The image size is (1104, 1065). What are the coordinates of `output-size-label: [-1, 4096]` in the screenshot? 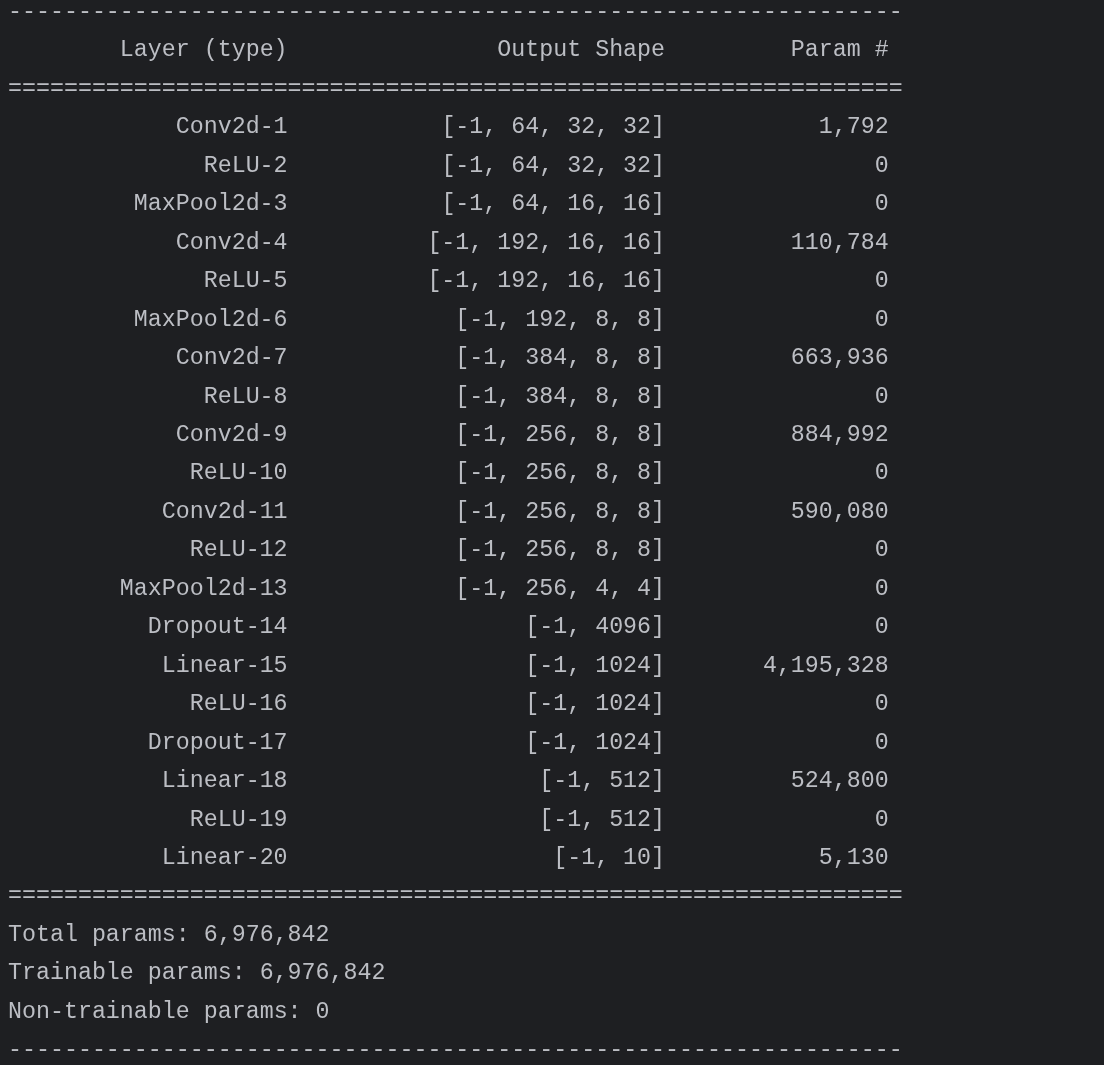 It's located at (595, 627).